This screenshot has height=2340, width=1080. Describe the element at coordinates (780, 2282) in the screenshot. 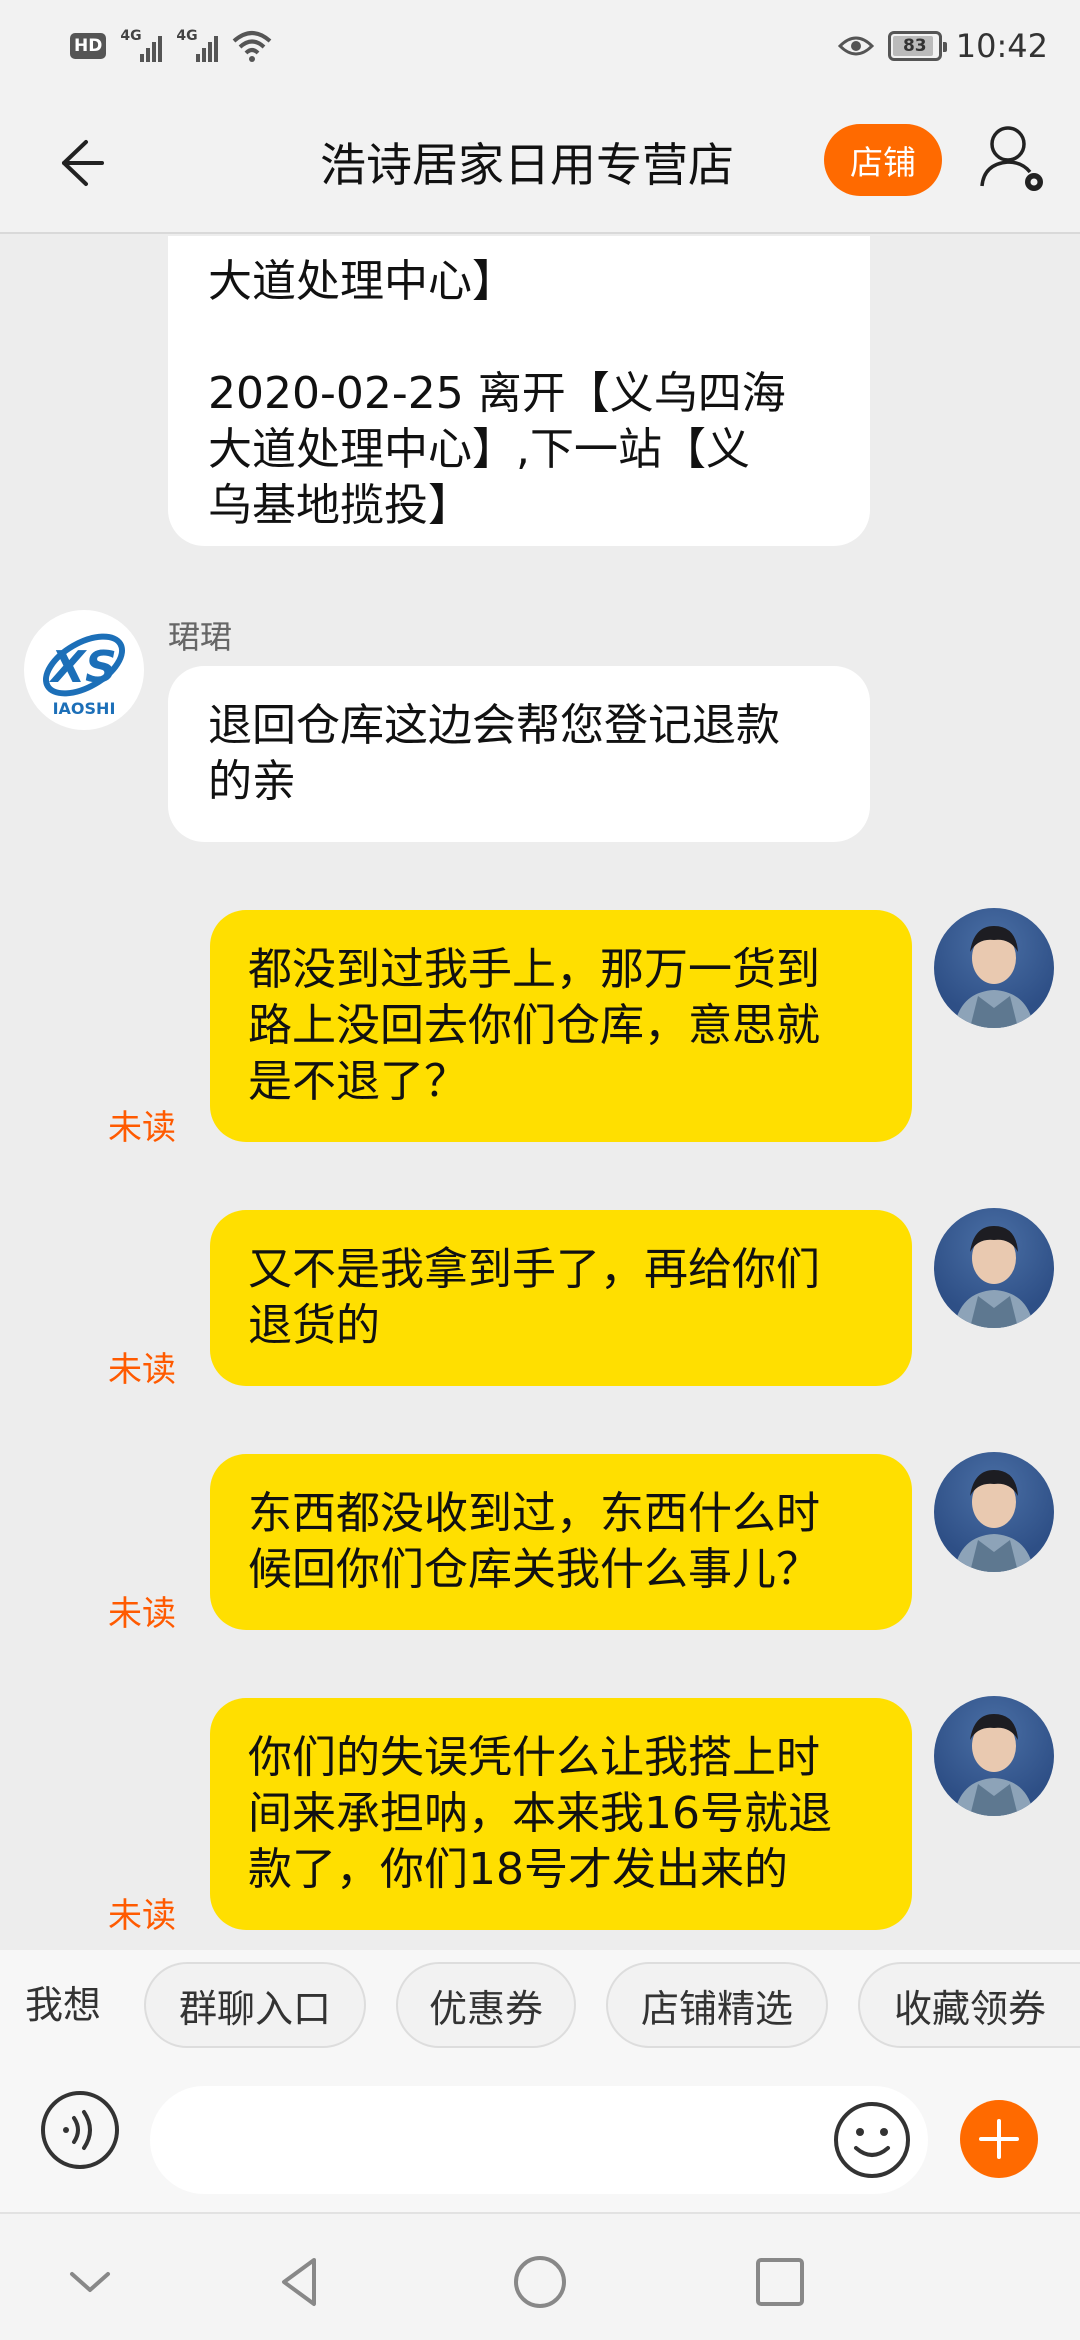

I see `recents-square-icon` at that location.